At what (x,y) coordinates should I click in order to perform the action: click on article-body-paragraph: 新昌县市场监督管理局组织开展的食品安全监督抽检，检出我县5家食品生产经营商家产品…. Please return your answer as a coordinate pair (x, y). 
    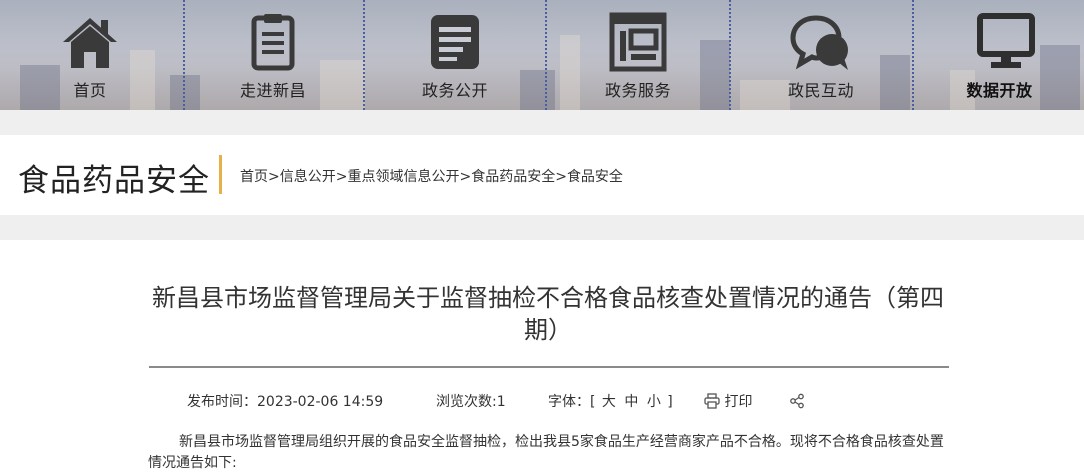
    Looking at the image, I should click on (546, 452).